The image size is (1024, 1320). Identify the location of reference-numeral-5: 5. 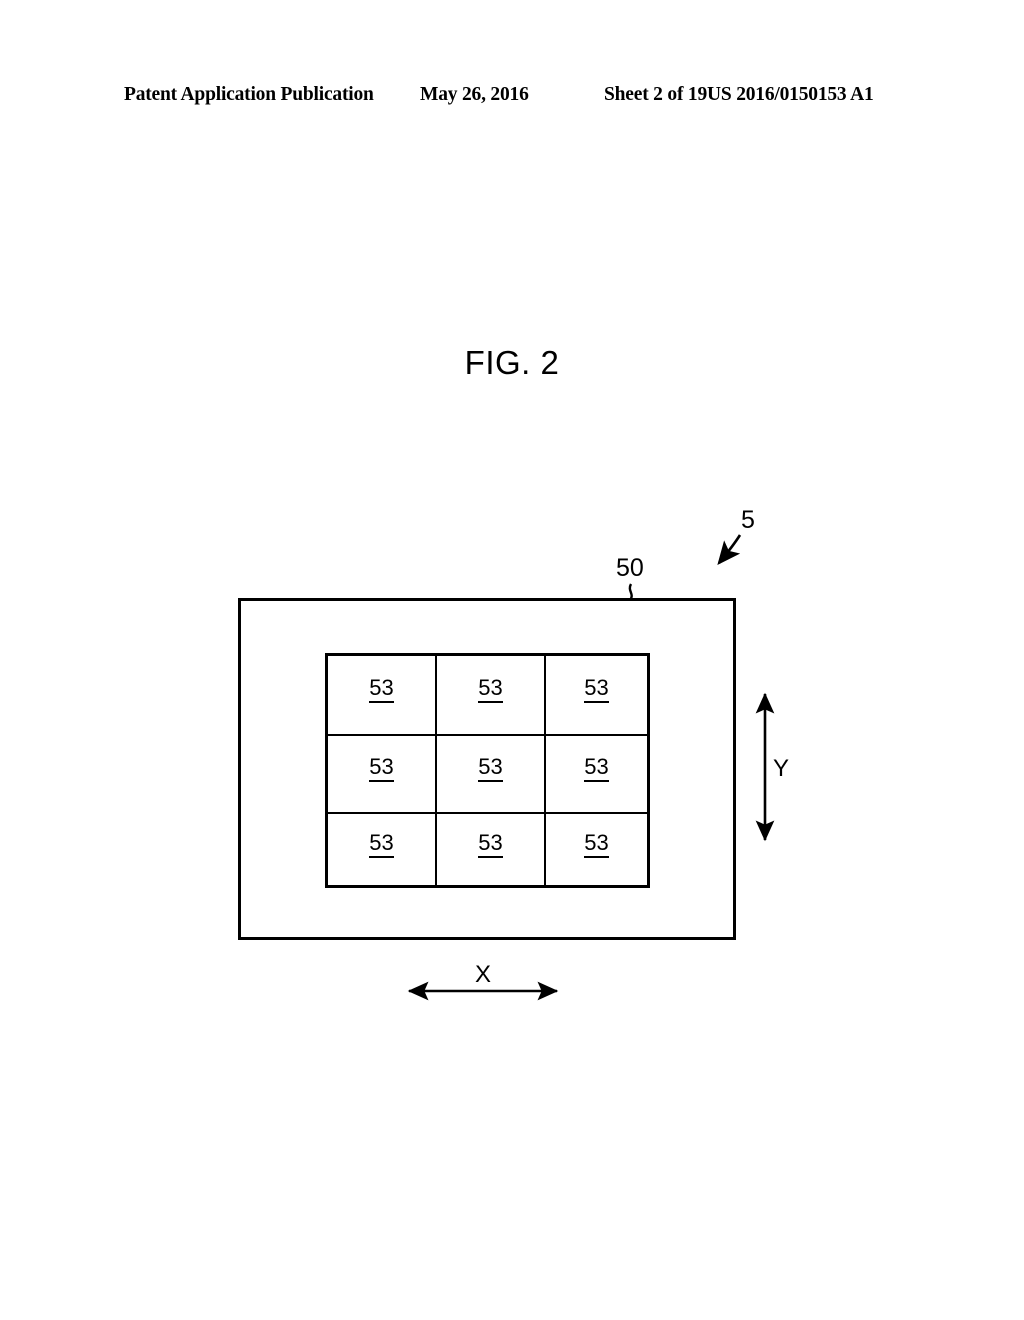
(748, 520).